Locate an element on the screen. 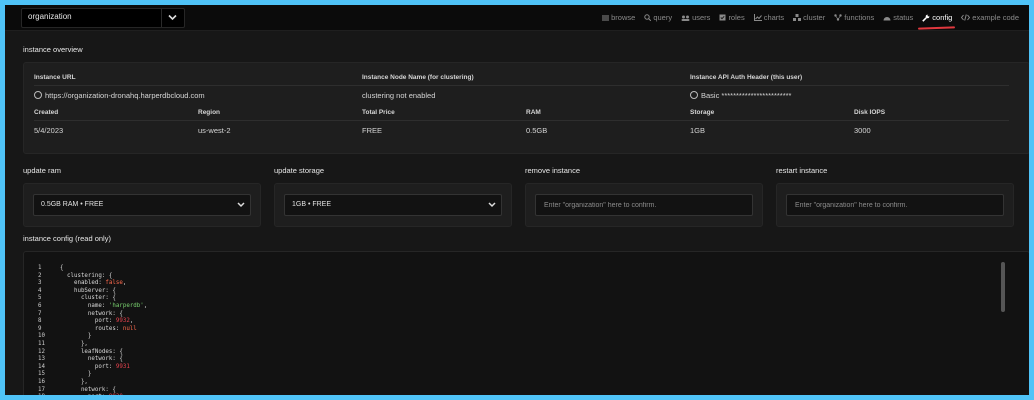 The image size is (1034, 400). nav-browse: browse is located at coordinates (618, 17).